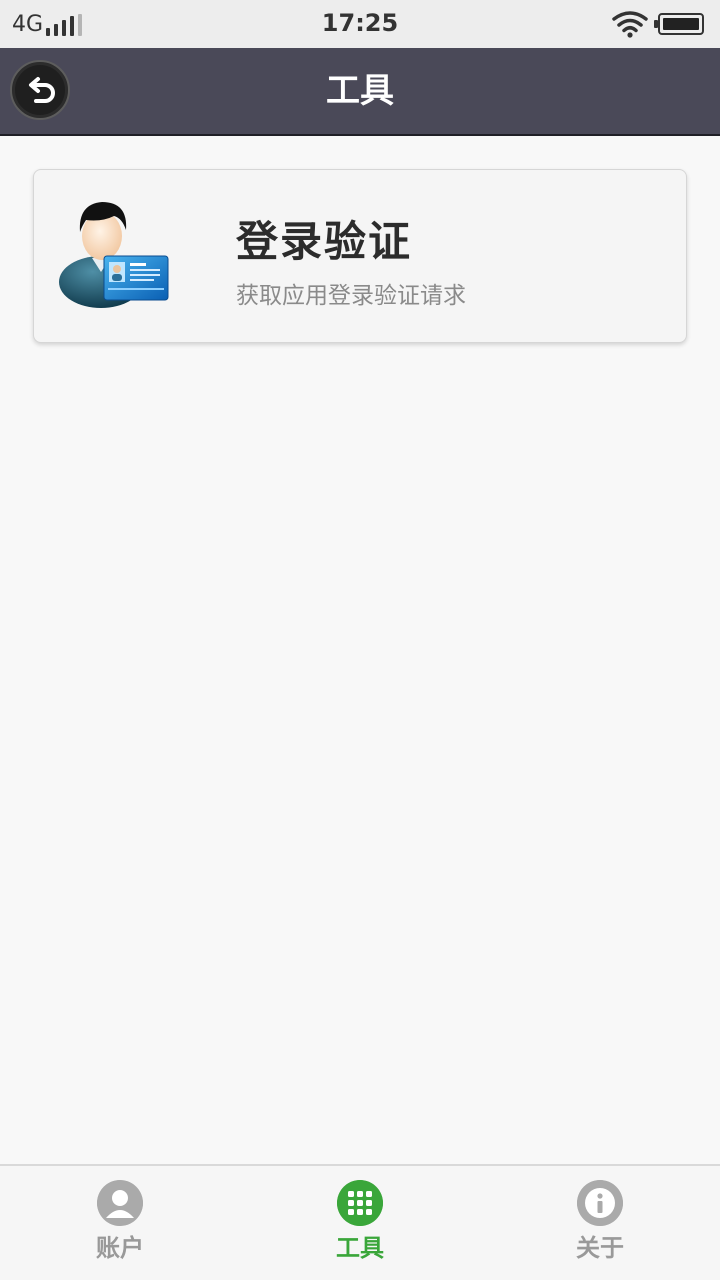 The width and height of the screenshot is (720, 1280). What do you see at coordinates (351, 296) in the screenshot?
I see `card-description: 获取应用登录验证请求` at bounding box center [351, 296].